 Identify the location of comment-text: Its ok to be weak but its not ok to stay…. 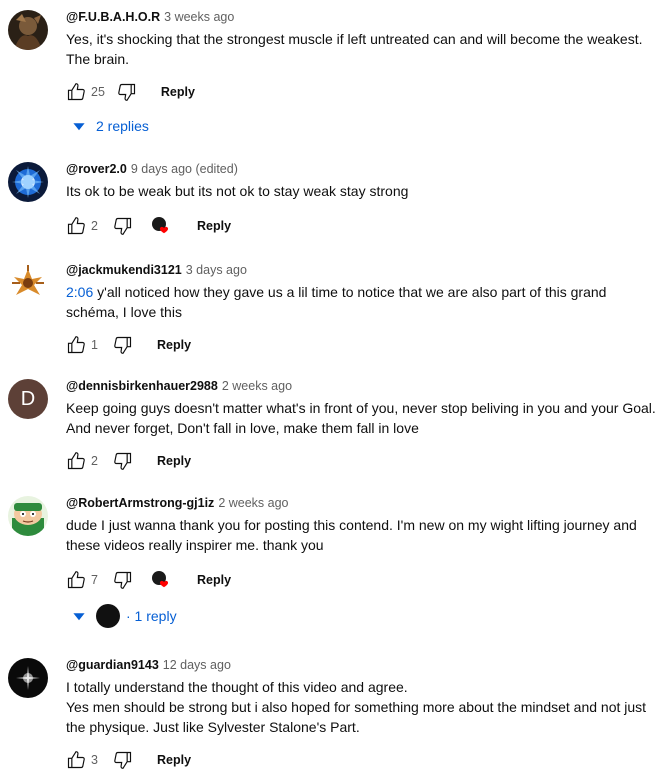
(364, 191).